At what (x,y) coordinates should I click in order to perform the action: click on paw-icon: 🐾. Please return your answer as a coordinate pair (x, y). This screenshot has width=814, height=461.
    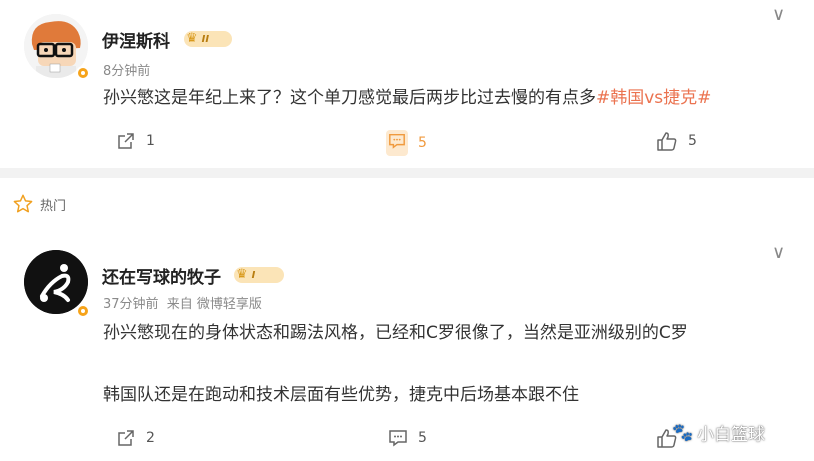
    Looking at the image, I should click on (683, 432).